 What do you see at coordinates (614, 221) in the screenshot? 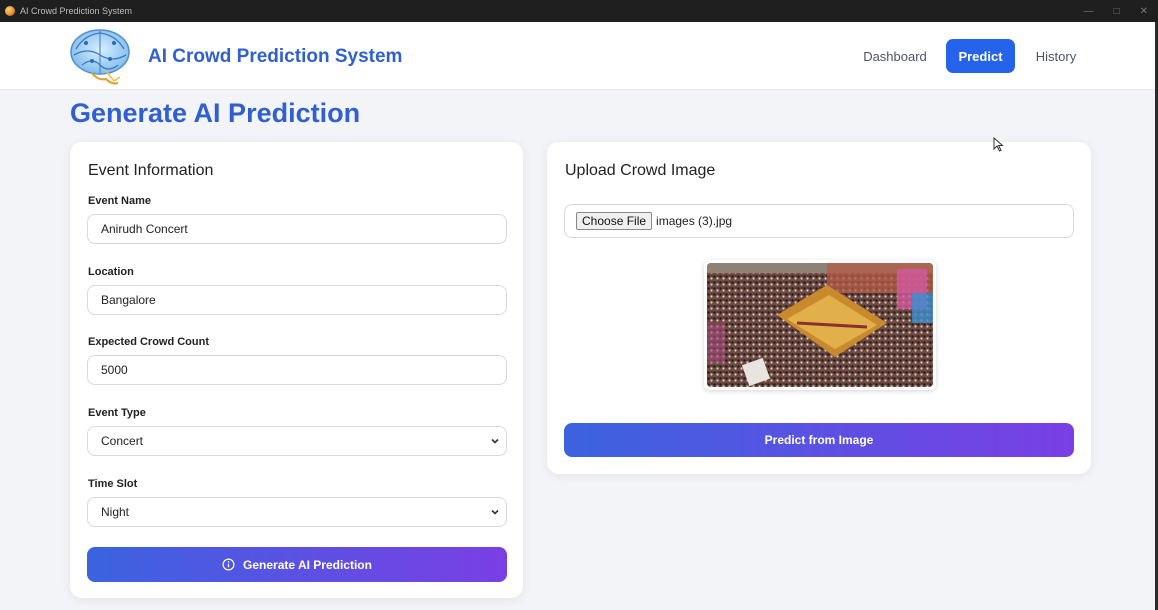
I see `choose-file-button: Choose File` at bounding box center [614, 221].